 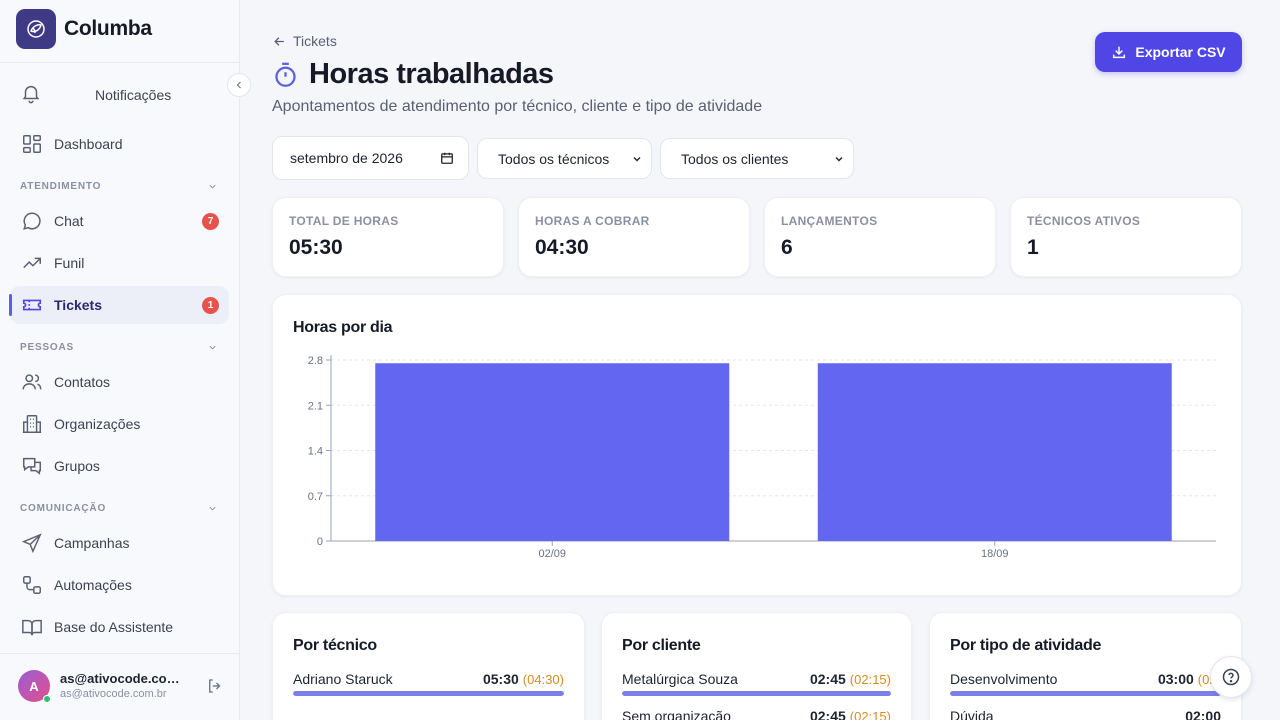 I want to click on list-item: Dúvida 02:00, so click(x=1085, y=714).